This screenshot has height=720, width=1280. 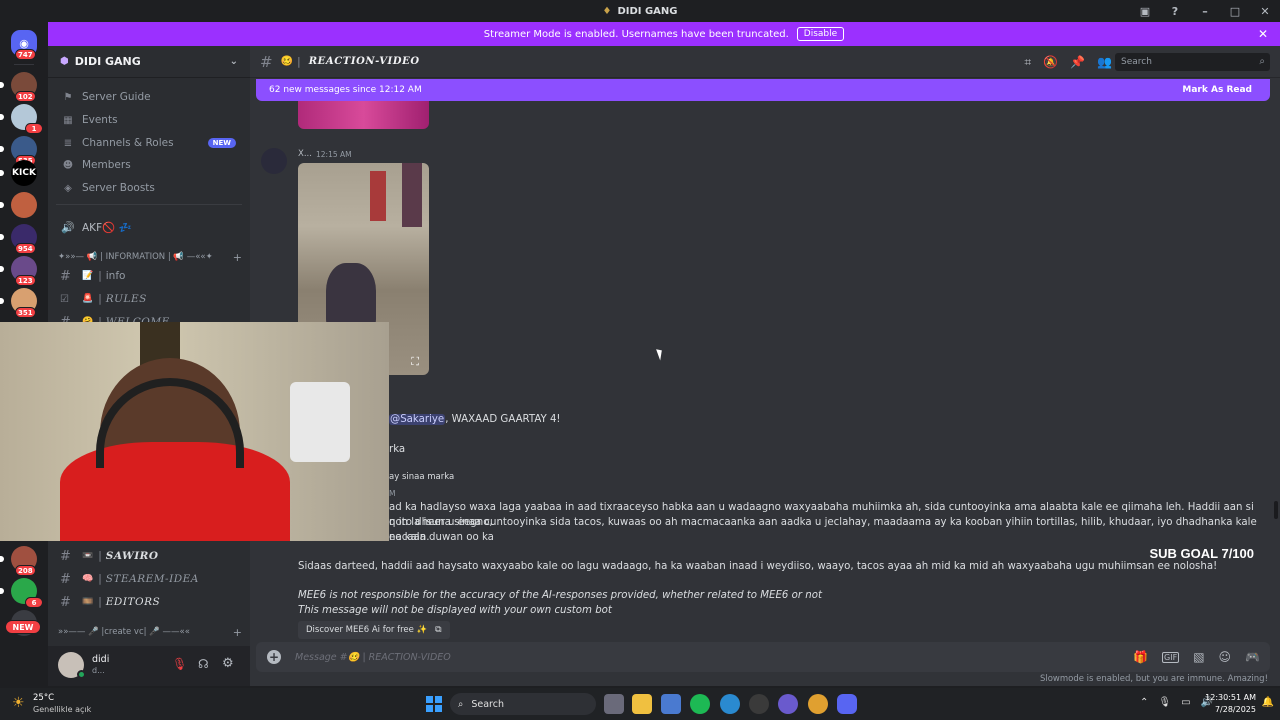 I want to click on nav-label: Channels & Roles, so click(x=128, y=143).